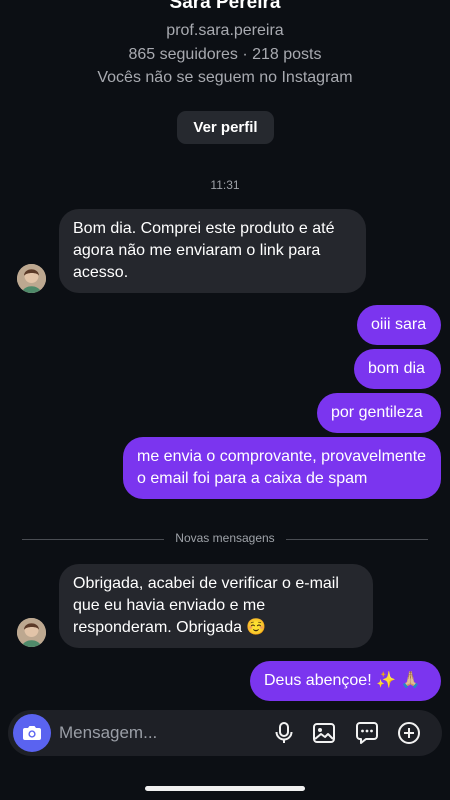 The image size is (450, 800). I want to click on outgoing-message: bom dia, so click(397, 369).